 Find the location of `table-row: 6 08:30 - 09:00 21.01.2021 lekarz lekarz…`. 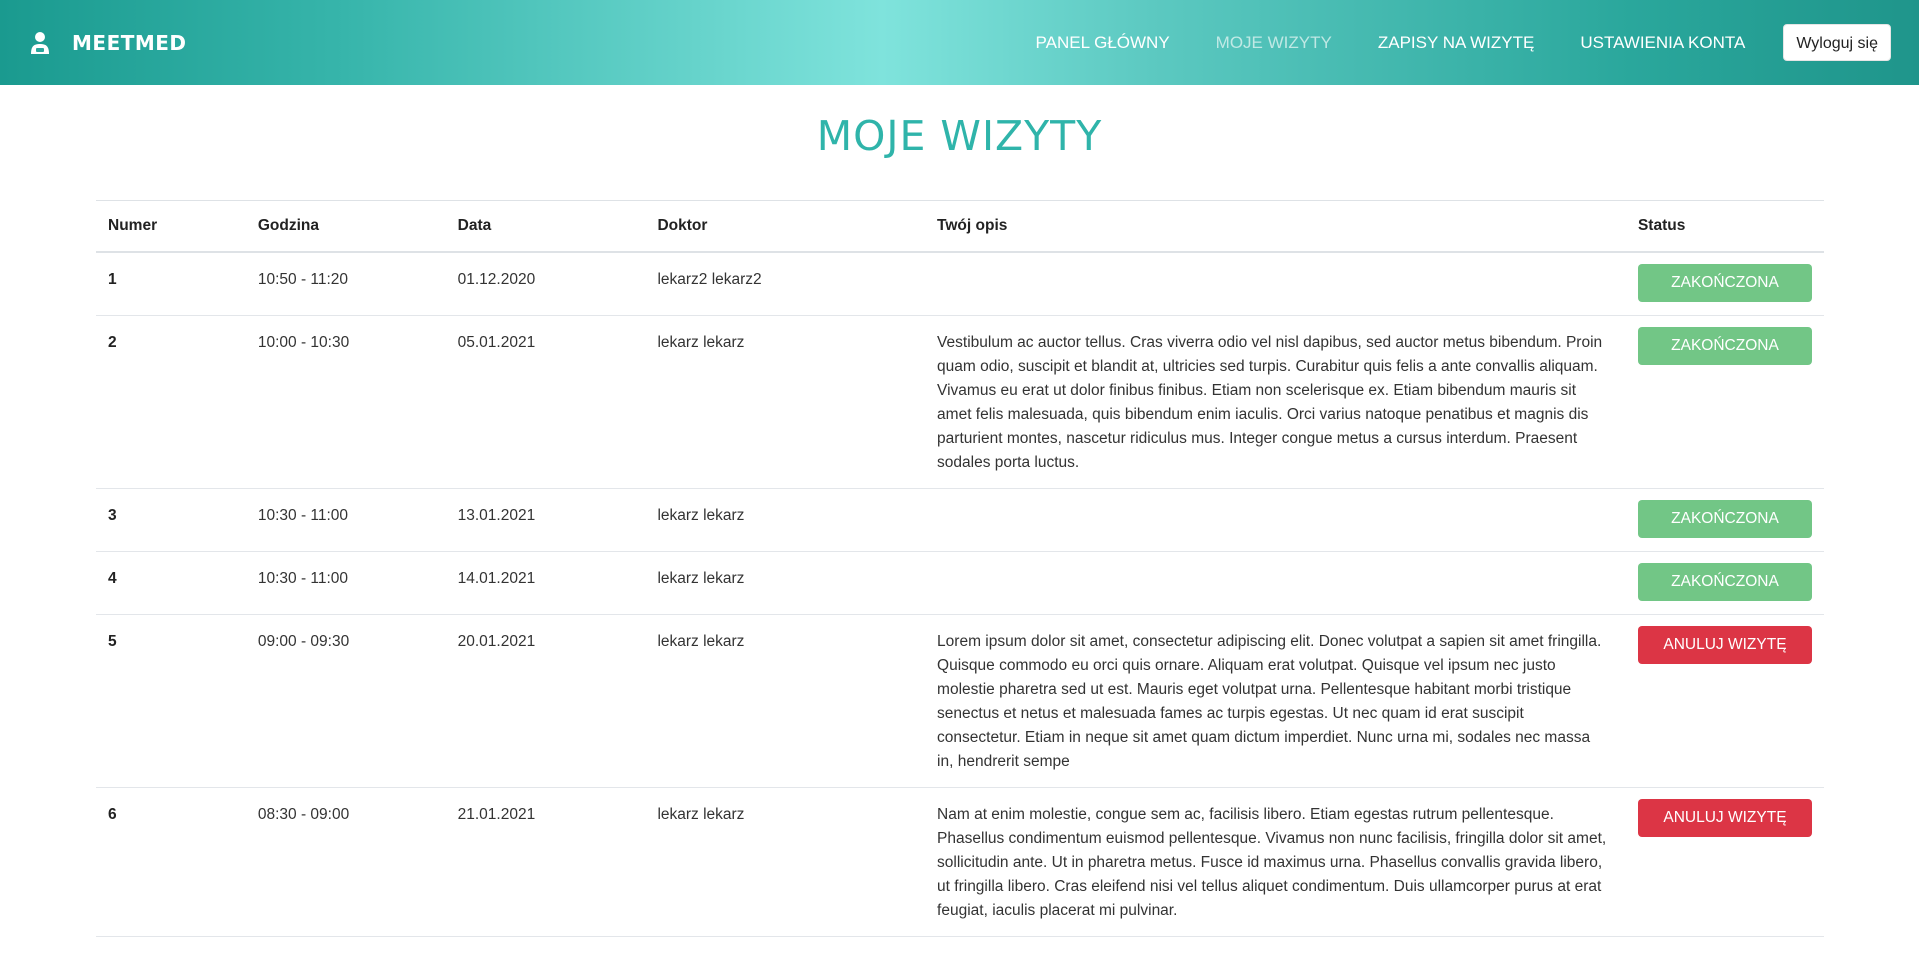

table-row: 6 08:30 - 09:00 21.01.2021 lekarz lekarz… is located at coordinates (960, 862).